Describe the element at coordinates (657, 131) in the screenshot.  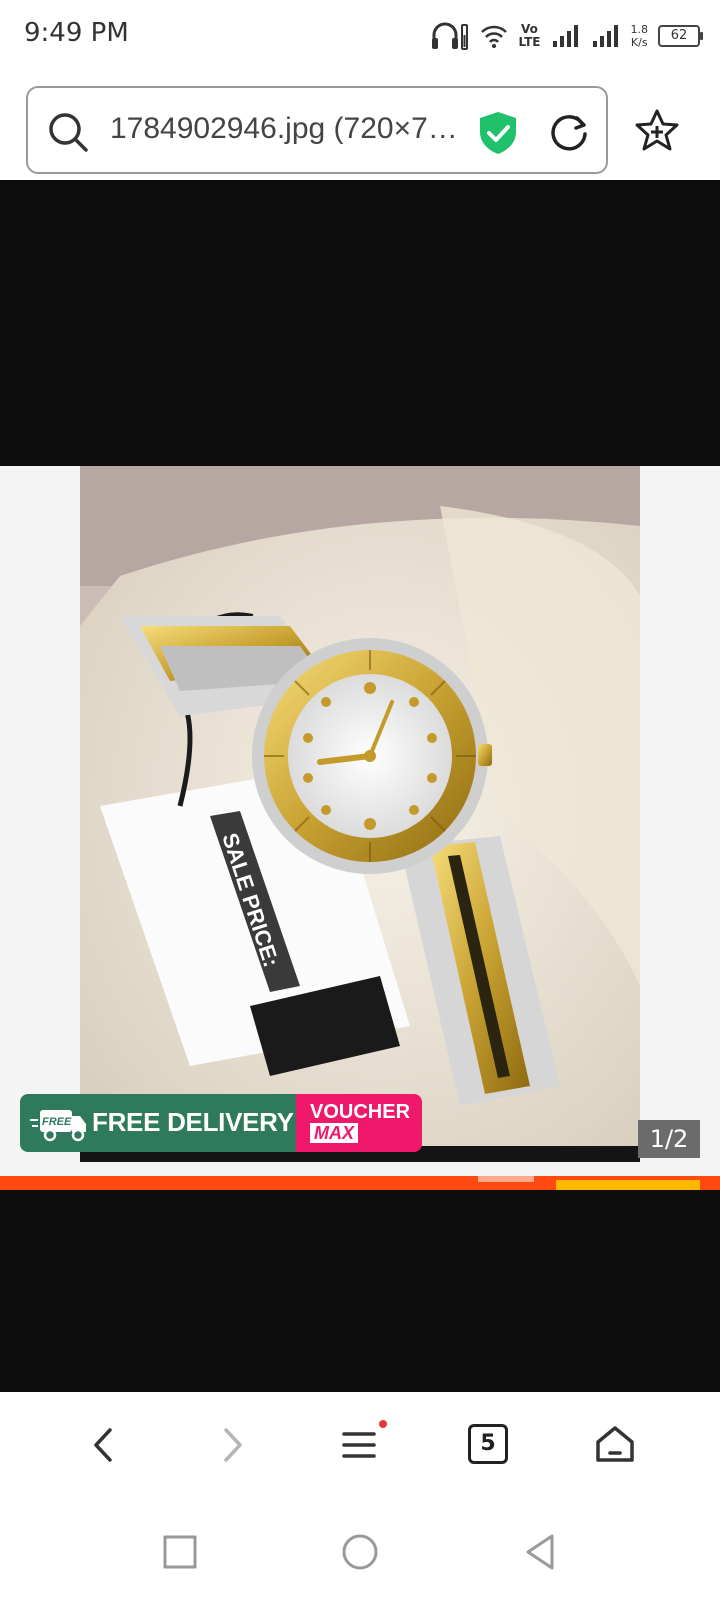
I see `add-bookmark-star-icon` at that location.